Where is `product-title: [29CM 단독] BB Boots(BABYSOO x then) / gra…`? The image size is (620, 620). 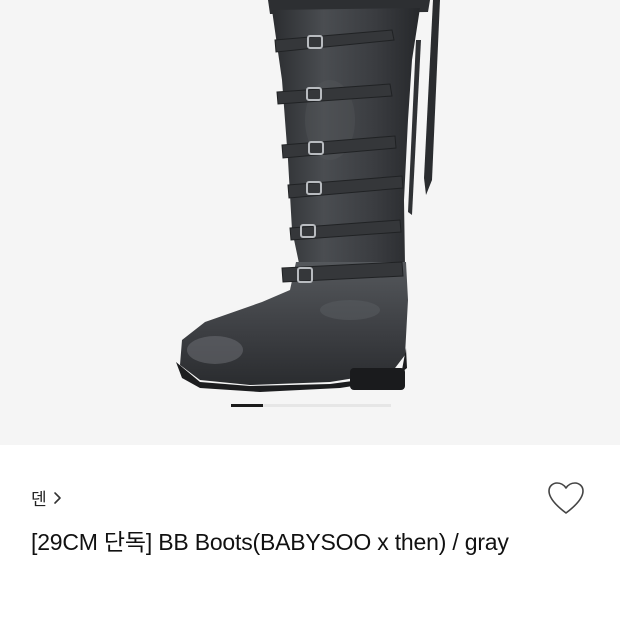 product-title: [29CM 단독] BB Boots(BABYSOO x then) / gra… is located at coordinates (270, 542).